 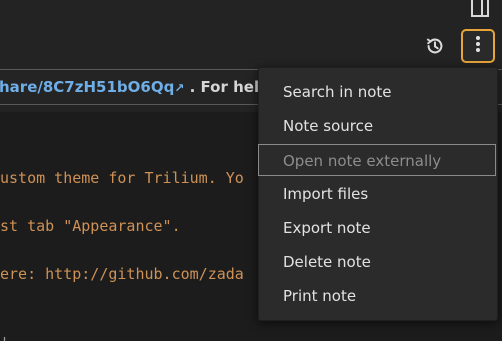 What do you see at coordinates (378, 92) in the screenshot?
I see `menu-item-search-in-note: Search in note` at bounding box center [378, 92].